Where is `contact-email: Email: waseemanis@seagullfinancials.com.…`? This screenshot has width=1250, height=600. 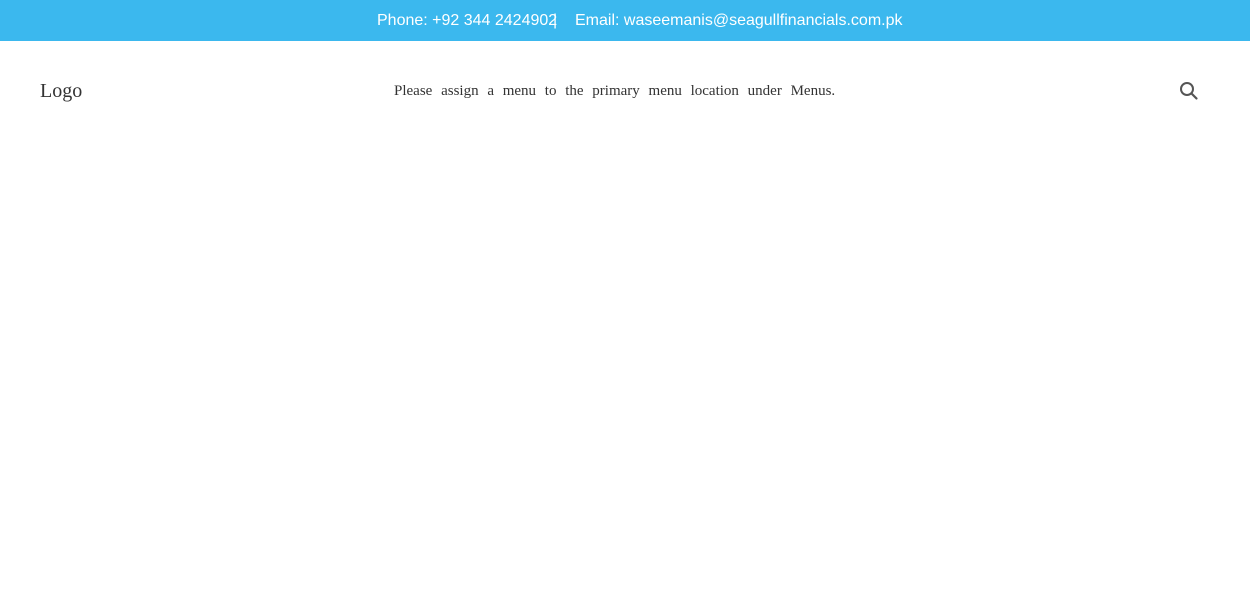 contact-email: Email: waseemanis@seagullfinancials.com.… is located at coordinates (739, 20).